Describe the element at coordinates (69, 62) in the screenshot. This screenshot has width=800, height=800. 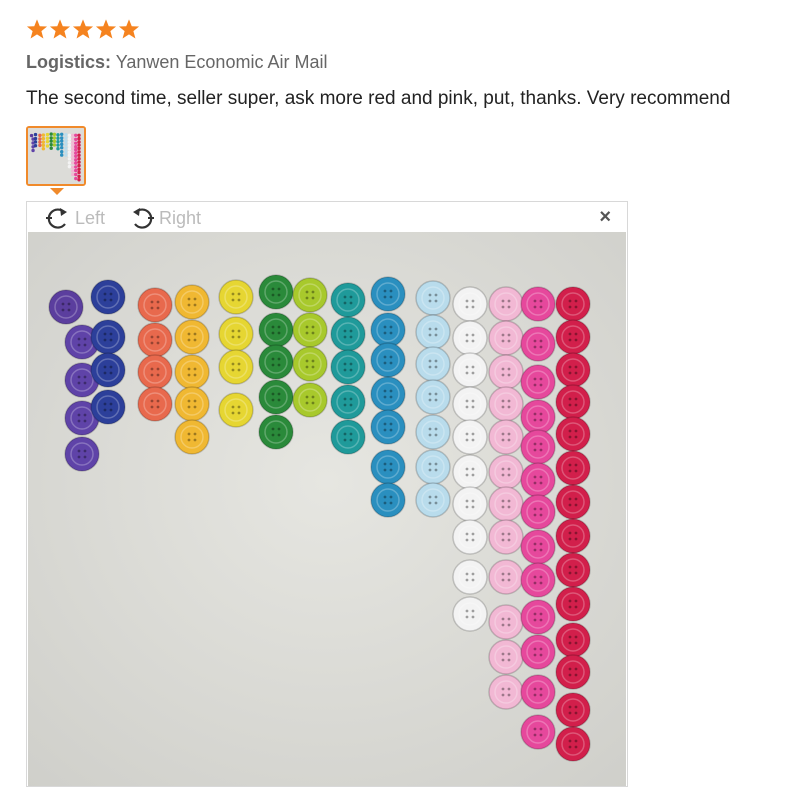
I see `logistics-label: Logistics:` at that location.